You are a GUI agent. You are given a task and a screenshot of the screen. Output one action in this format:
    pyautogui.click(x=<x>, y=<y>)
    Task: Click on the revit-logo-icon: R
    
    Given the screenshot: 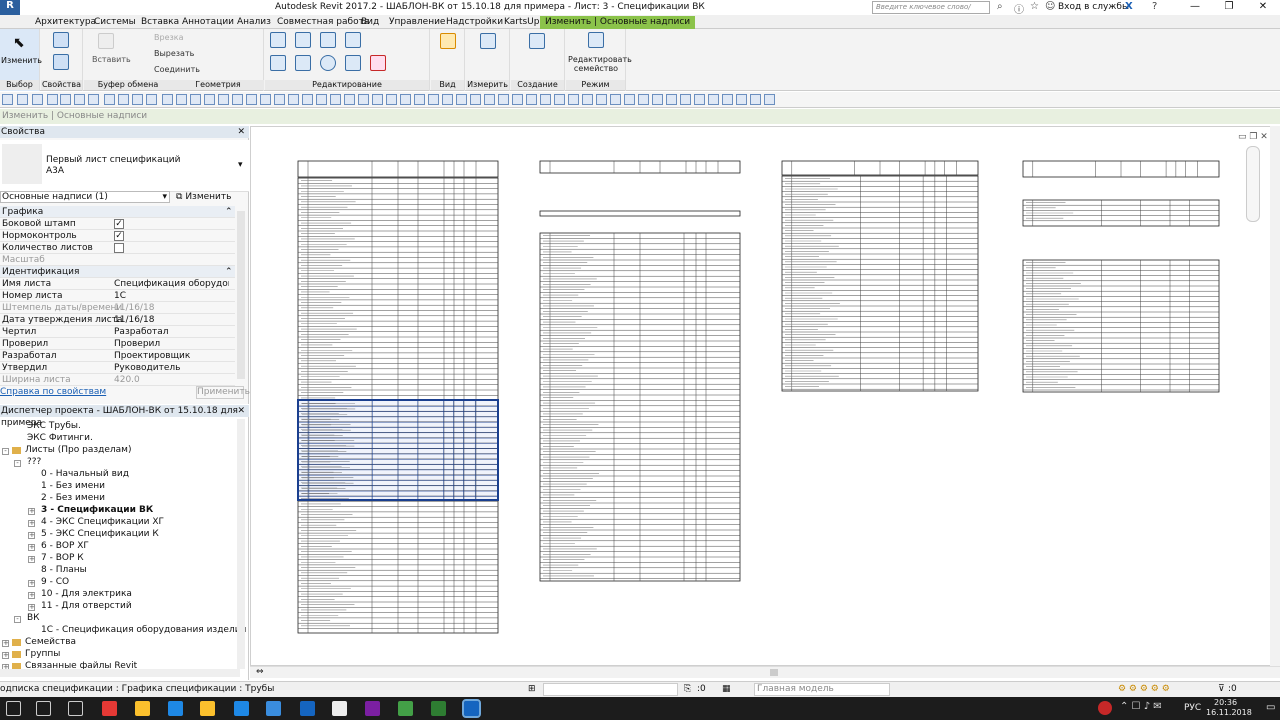 What is the action you would take?
    pyautogui.click(x=10, y=7)
    